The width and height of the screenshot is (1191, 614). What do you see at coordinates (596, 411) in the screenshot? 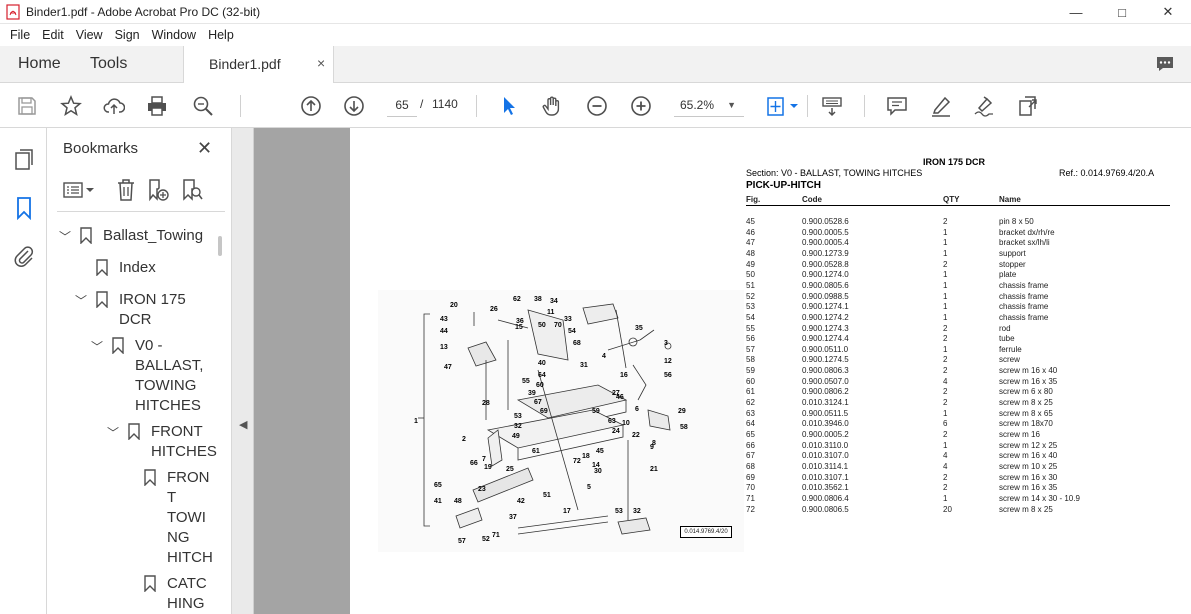
I see `diagram-callout-label: 59` at bounding box center [596, 411].